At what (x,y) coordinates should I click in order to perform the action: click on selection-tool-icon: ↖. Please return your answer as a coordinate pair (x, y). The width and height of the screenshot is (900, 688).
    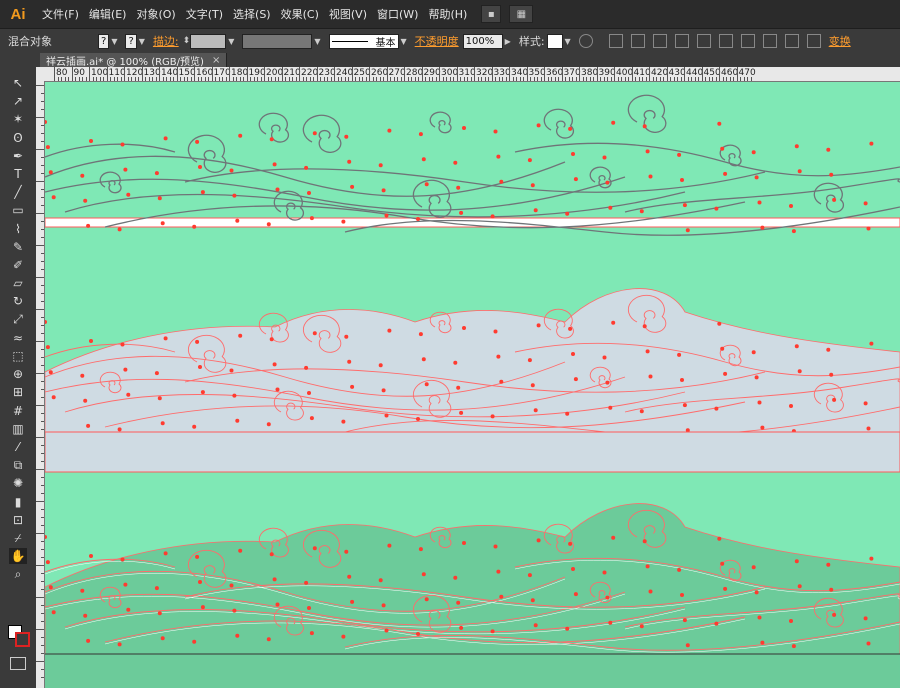
    Looking at the image, I should click on (18, 83).